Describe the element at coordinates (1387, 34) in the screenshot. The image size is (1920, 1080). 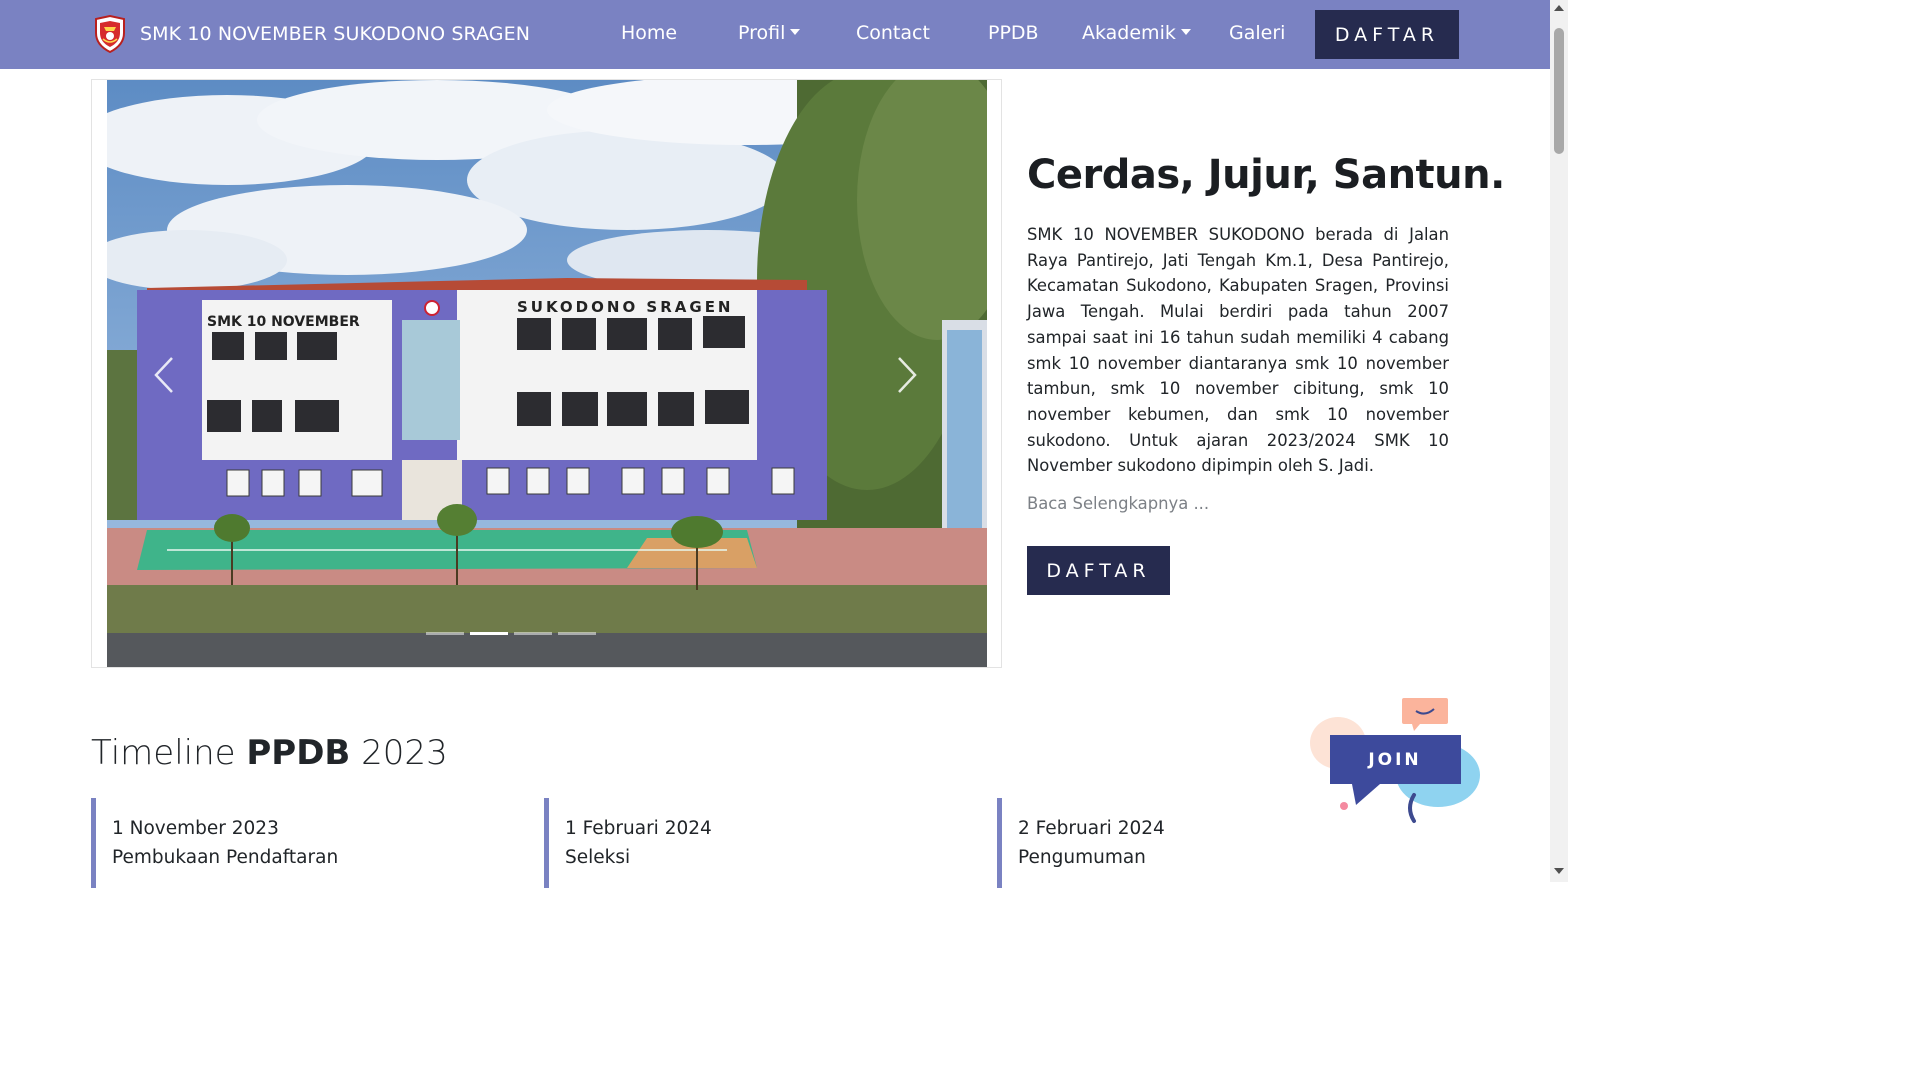
I see `nav-daftar-button: DAFTAR` at that location.